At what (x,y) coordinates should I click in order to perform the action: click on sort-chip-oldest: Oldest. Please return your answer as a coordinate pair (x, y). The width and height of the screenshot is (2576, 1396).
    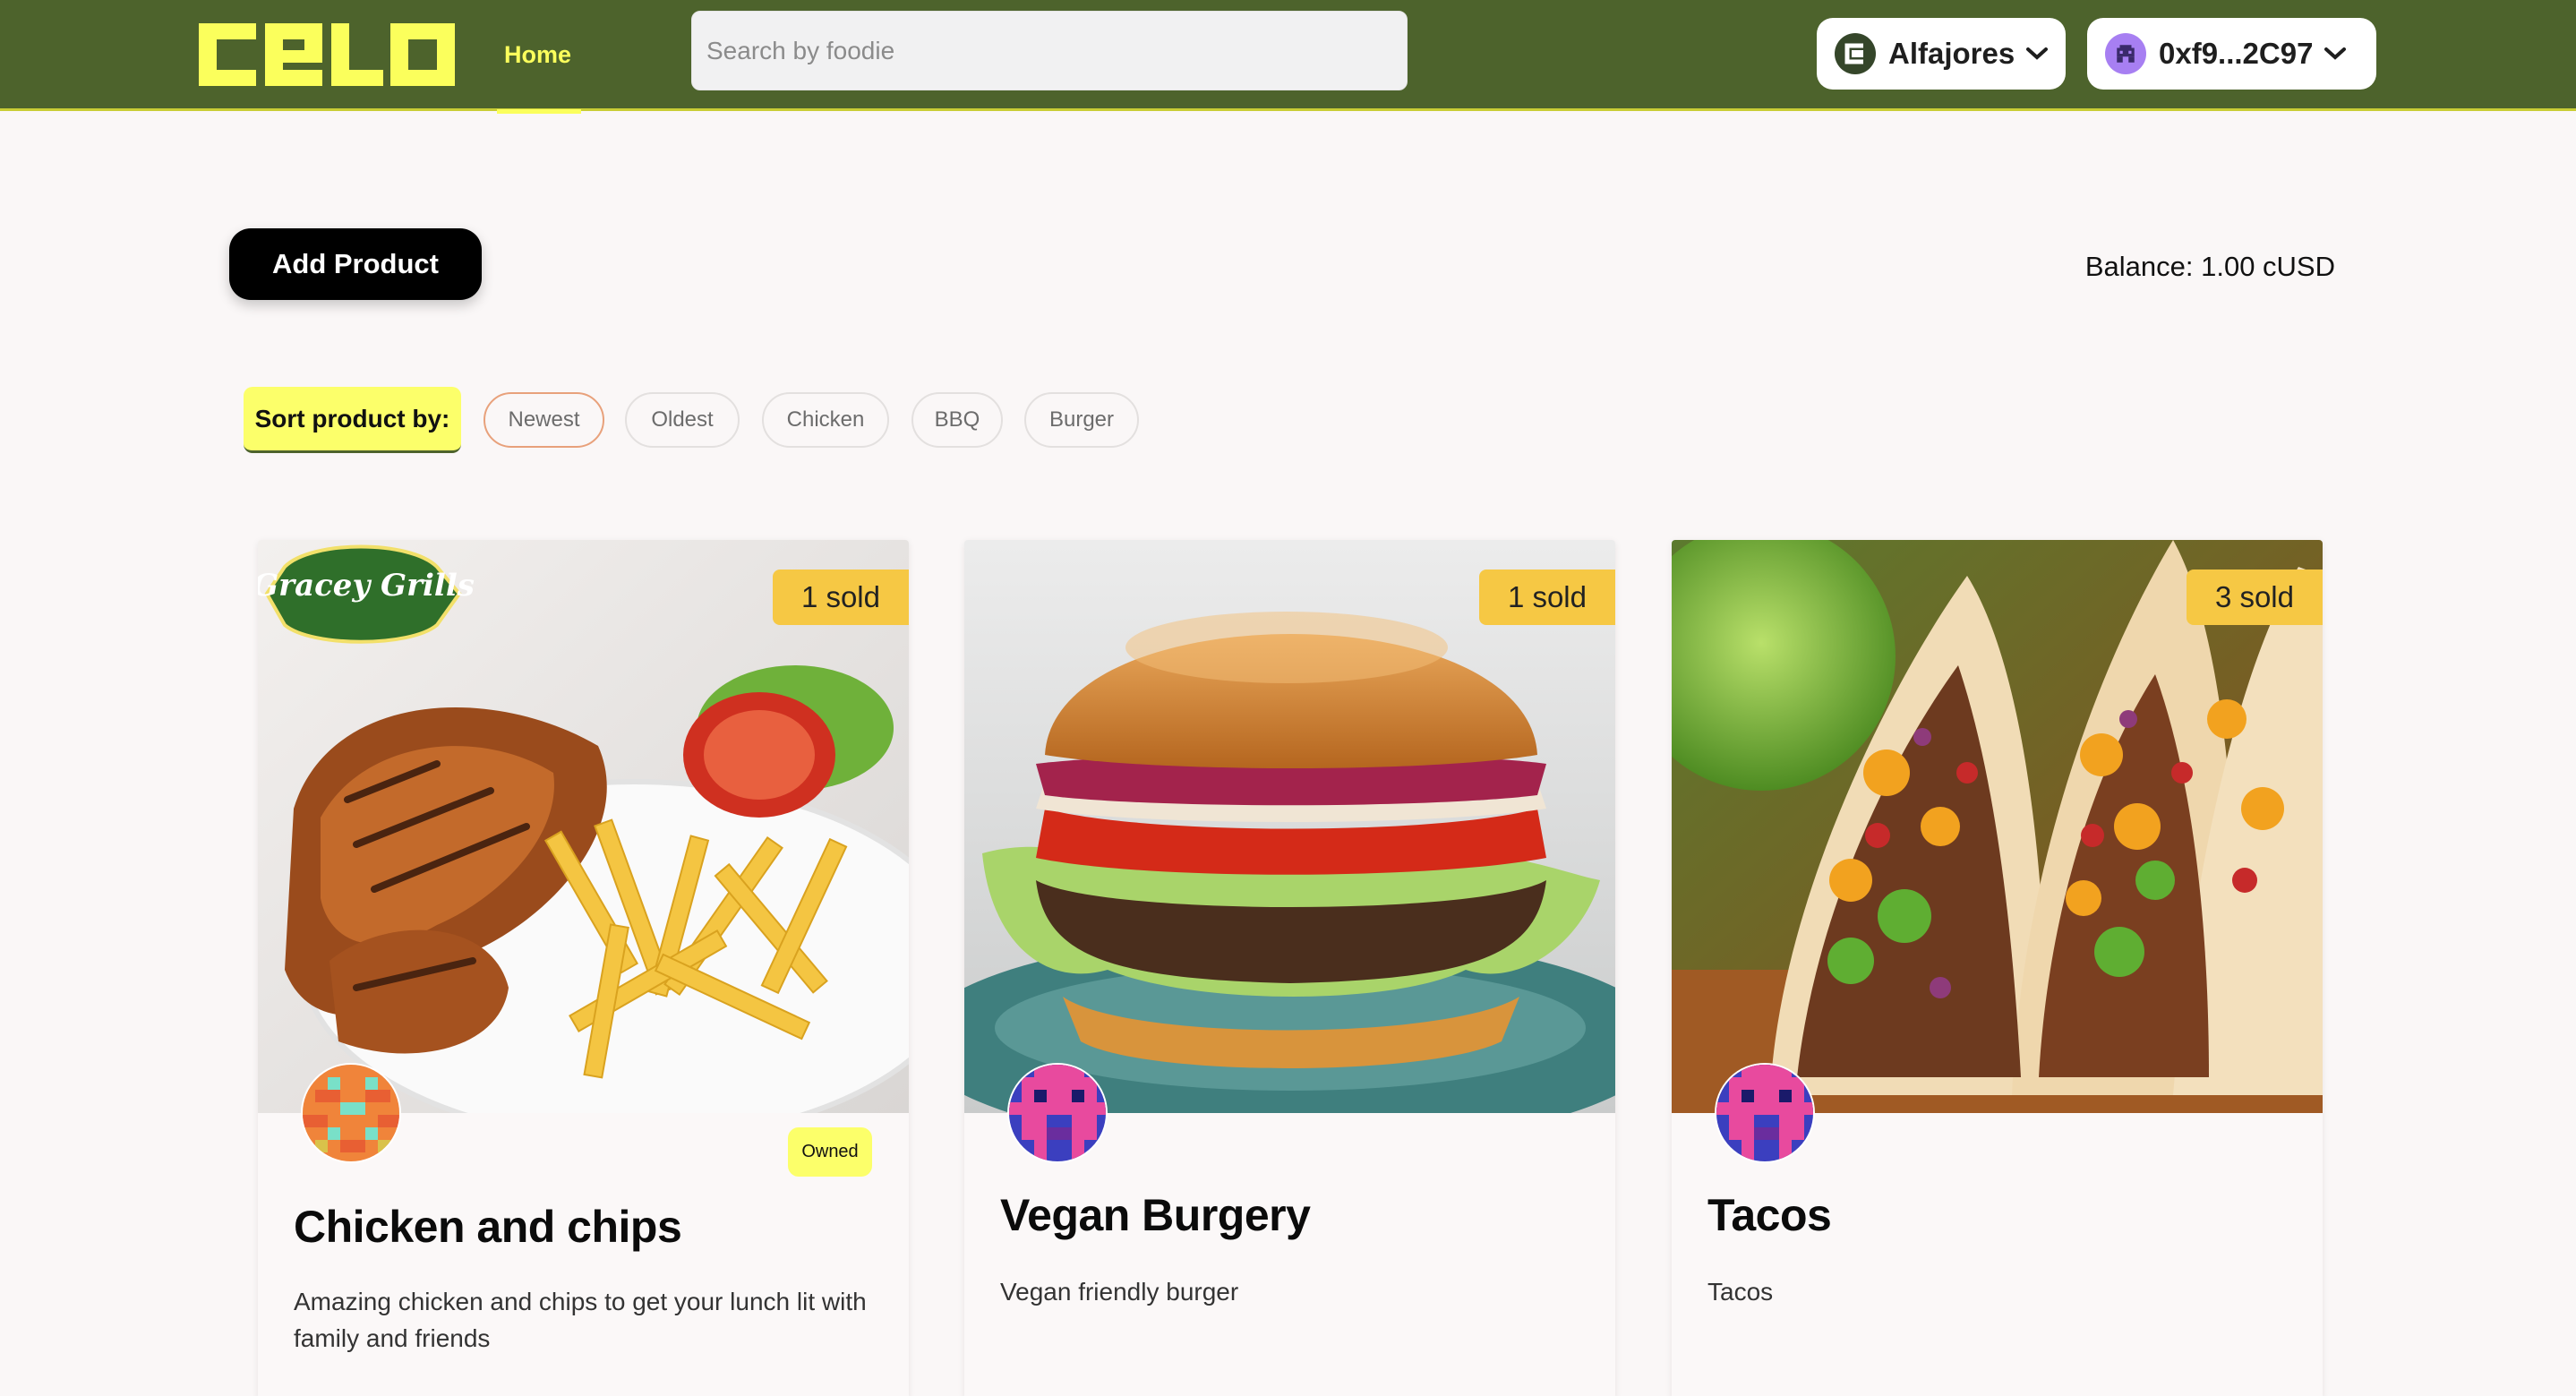
    Looking at the image, I should click on (682, 420).